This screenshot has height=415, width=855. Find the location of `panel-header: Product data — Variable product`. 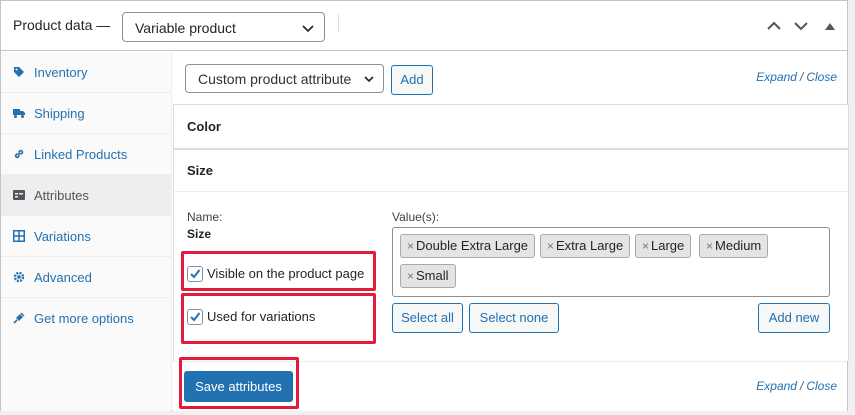

panel-header: Product data — Variable product is located at coordinates (424, 26).